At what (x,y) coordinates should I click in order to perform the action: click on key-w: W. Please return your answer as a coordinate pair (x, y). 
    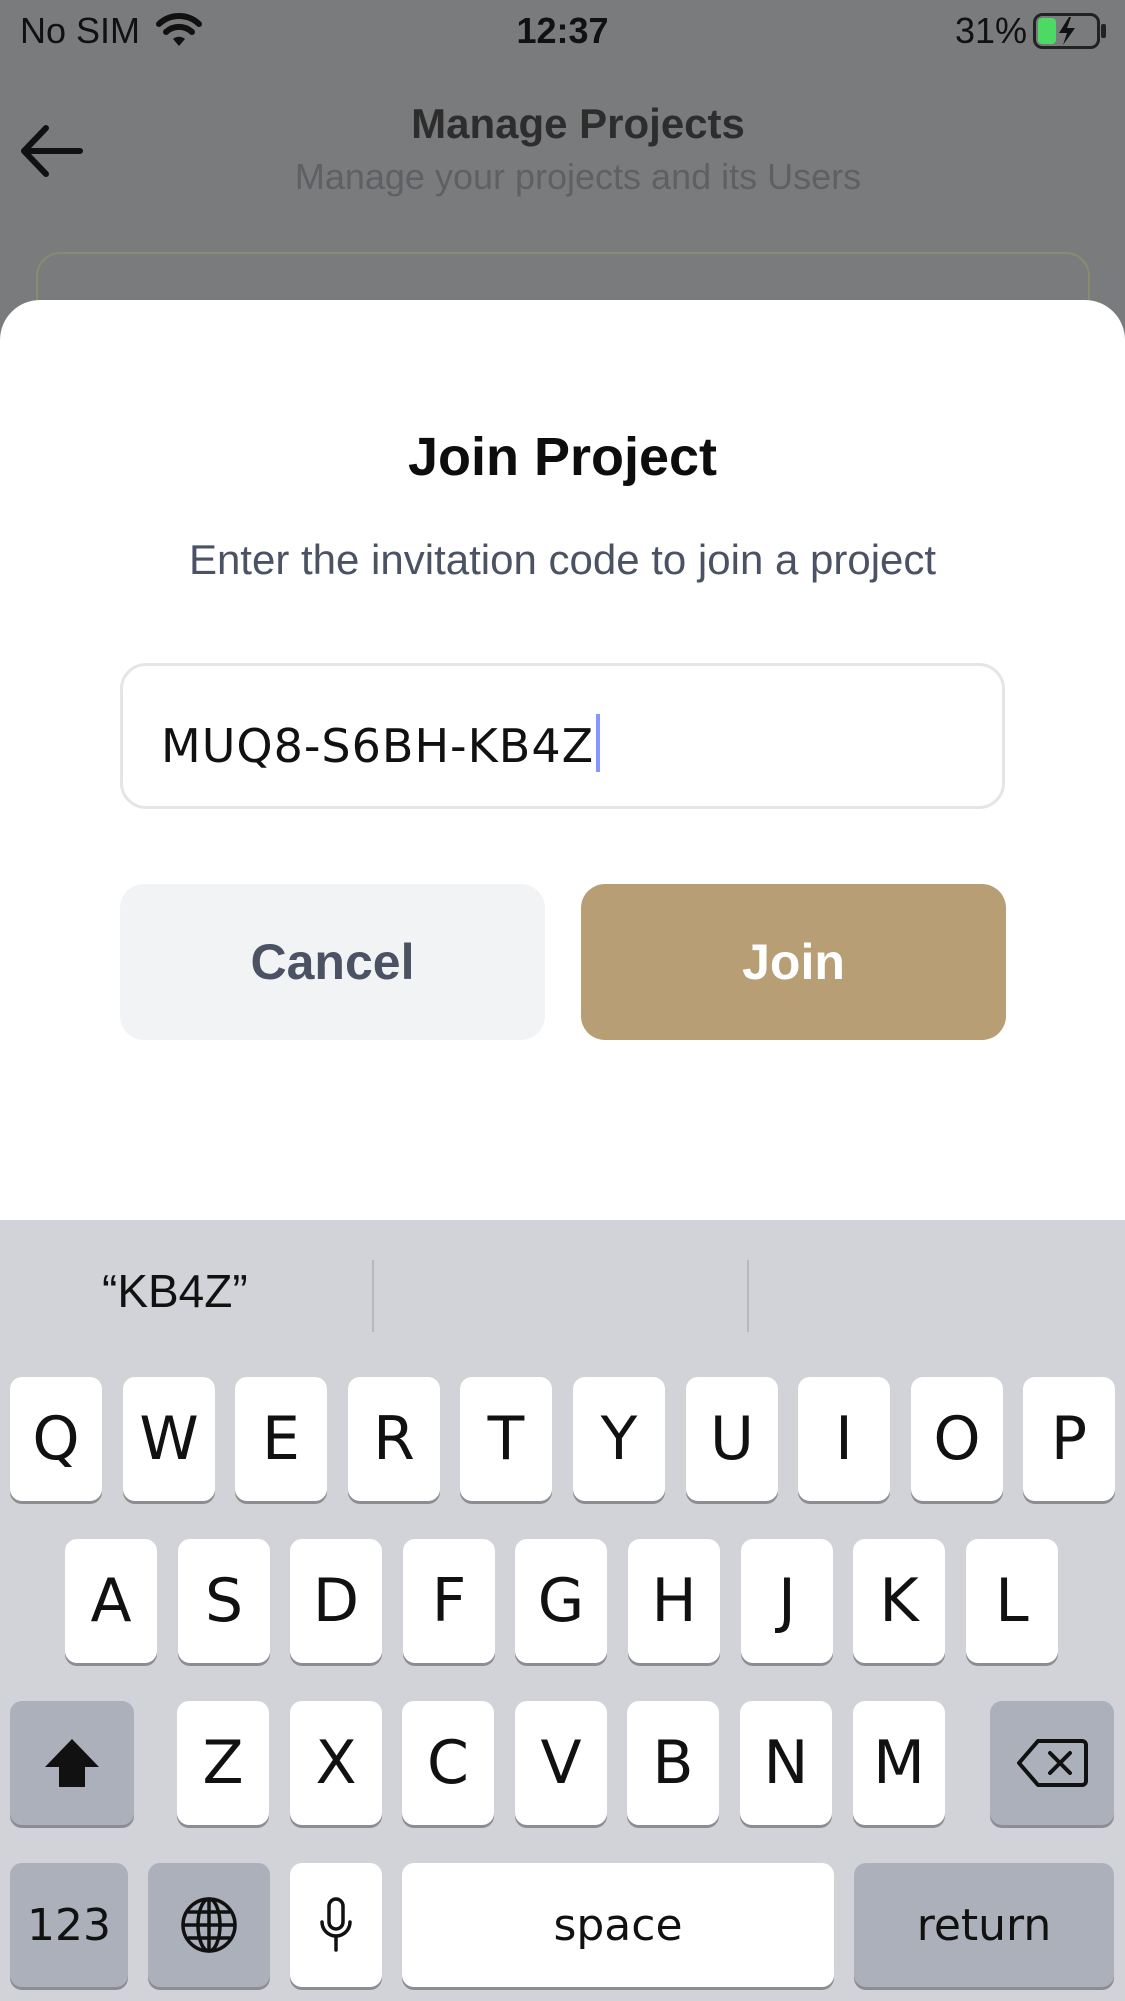
    Looking at the image, I should click on (169, 1439).